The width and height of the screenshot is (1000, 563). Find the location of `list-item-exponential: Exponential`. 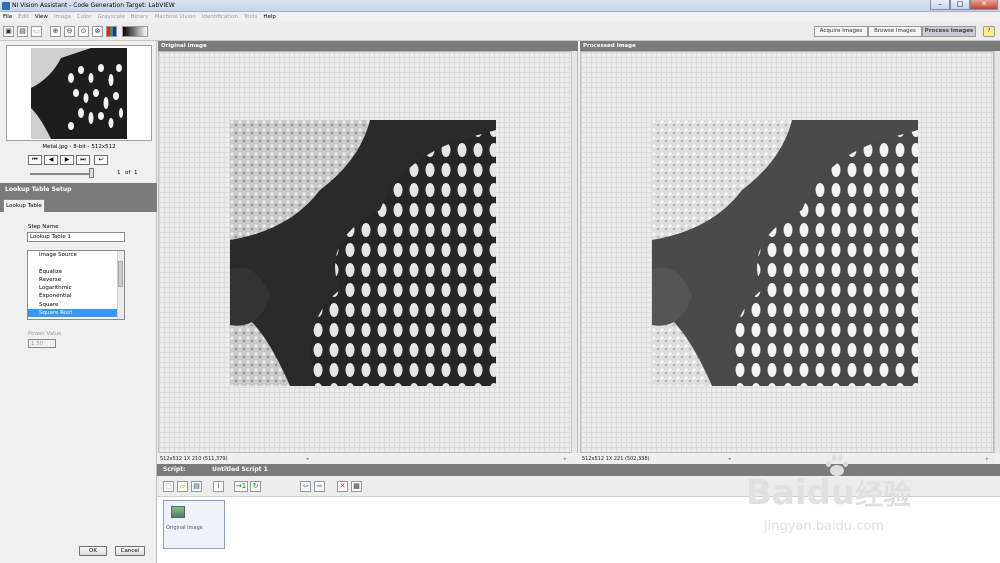

list-item-exponential: Exponential is located at coordinates (73, 296).